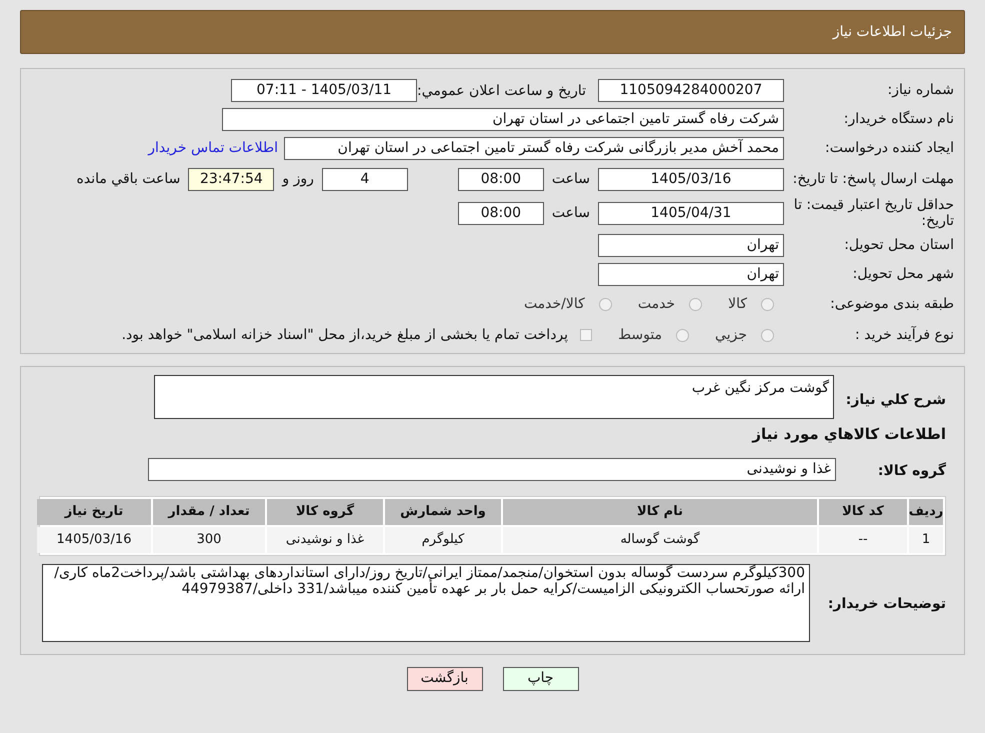 The width and height of the screenshot is (985, 733). Describe the element at coordinates (213, 148) in the screenshot. I see `buyer-contact-link: اطلاعات تماس خریدار` at that location.